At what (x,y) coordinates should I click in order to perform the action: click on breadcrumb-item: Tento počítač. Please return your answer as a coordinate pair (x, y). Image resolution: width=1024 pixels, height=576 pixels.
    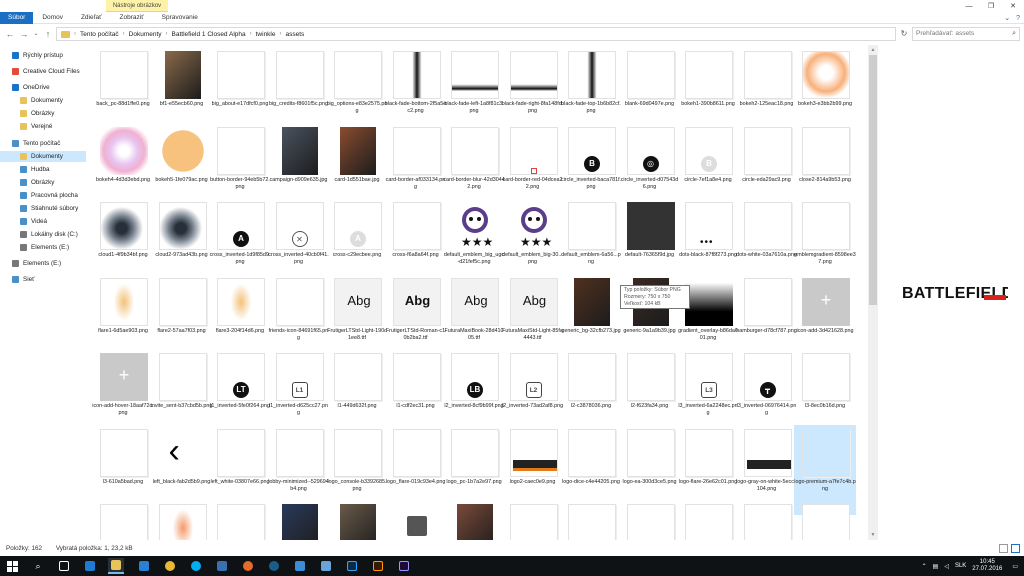
    Looking at the image, I should click on (99, 34).